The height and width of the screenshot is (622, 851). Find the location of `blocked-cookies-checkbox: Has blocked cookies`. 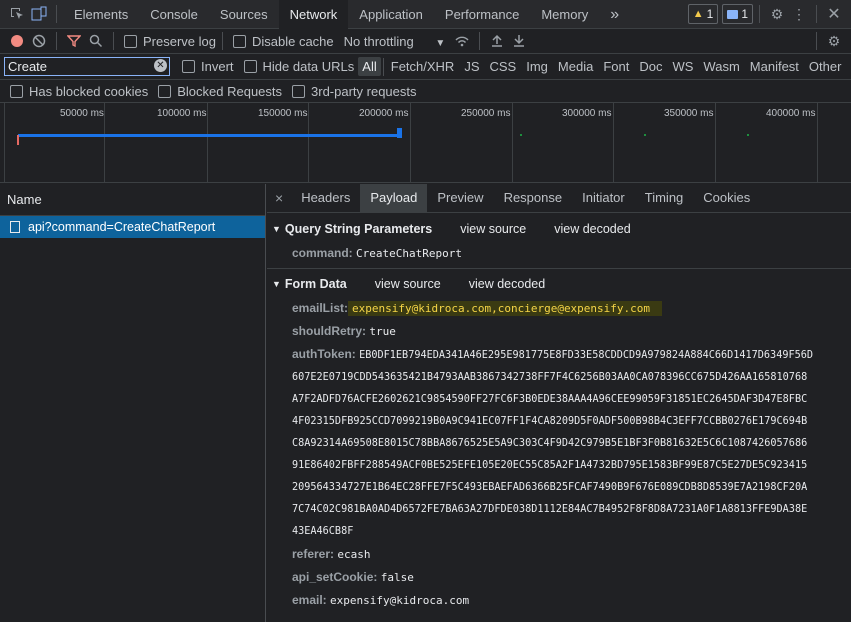

blocked-cookies-checkbox: Has blocked cookies is located at coordinates (79, 91).